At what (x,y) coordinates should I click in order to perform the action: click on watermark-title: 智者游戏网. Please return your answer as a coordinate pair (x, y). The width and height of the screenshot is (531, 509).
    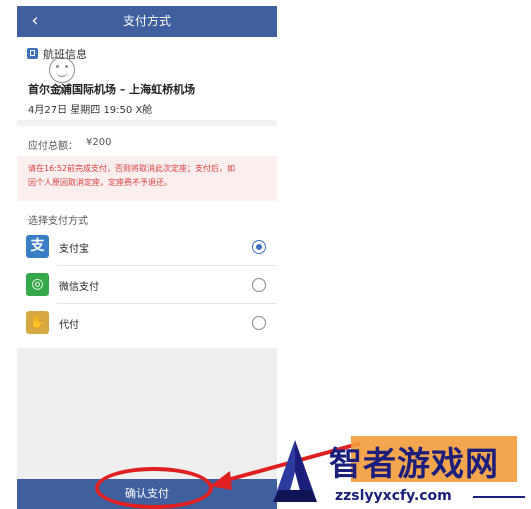
    Looking at the image, I should click on (414, 463).